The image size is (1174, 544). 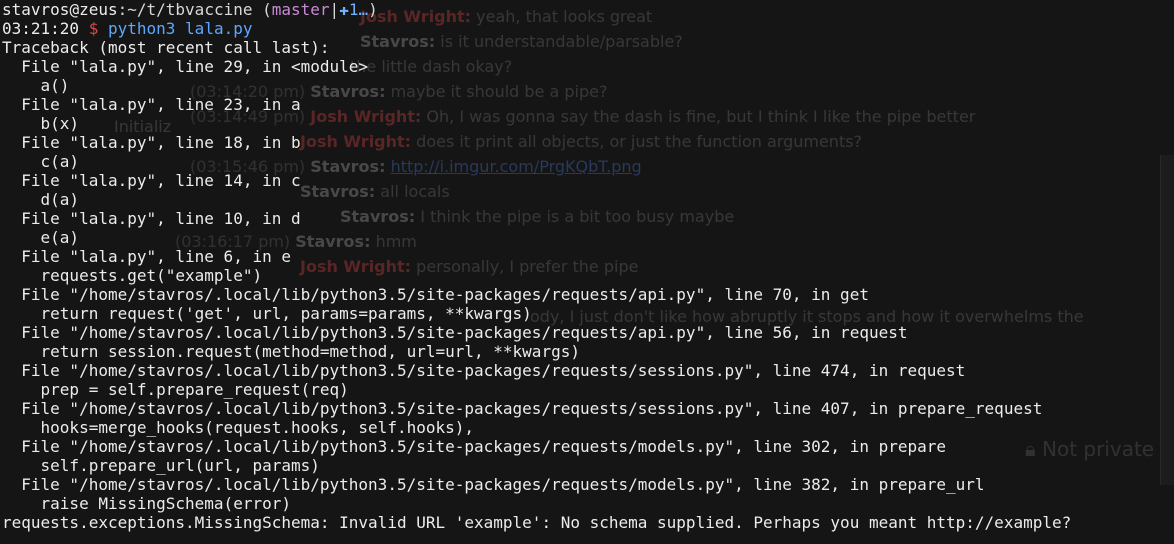 I want to click on prompt-time: 03:21:20, so click(x=41, y=28).